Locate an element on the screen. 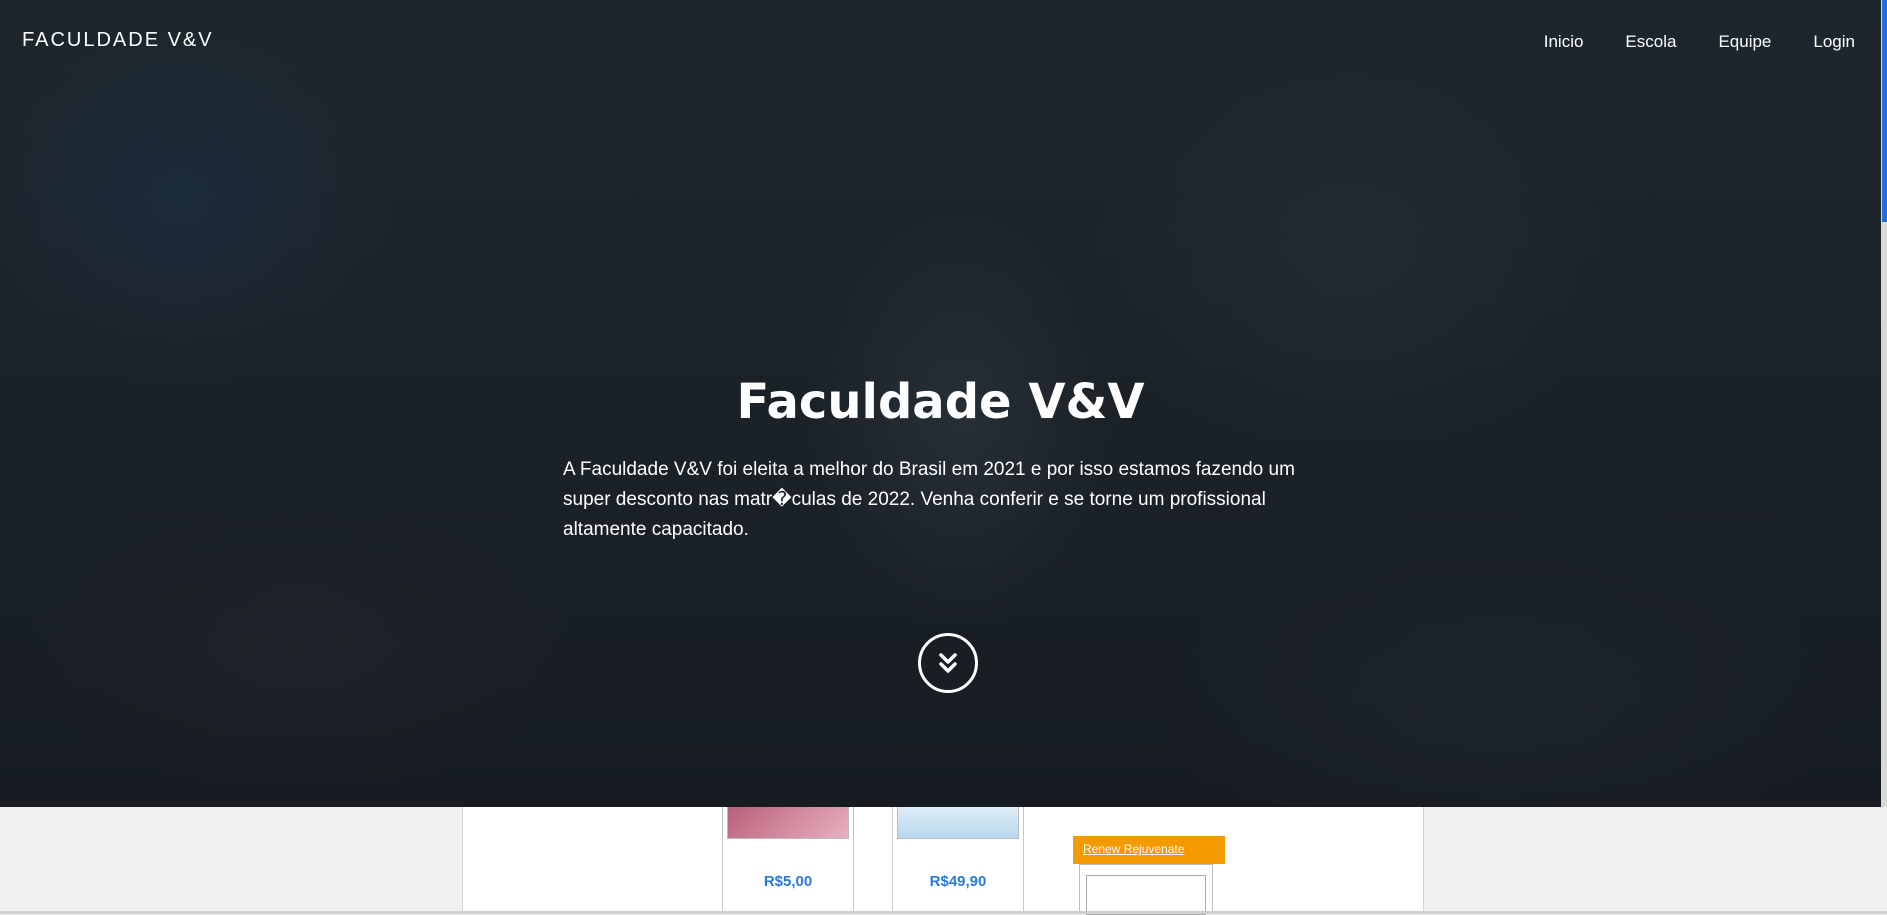 Image resolution: width=1887 pixels, height=915 pixels. product-strip: R$5,00 R$49,90 Renew Rejuvenate is located at coordinates (943, 861).